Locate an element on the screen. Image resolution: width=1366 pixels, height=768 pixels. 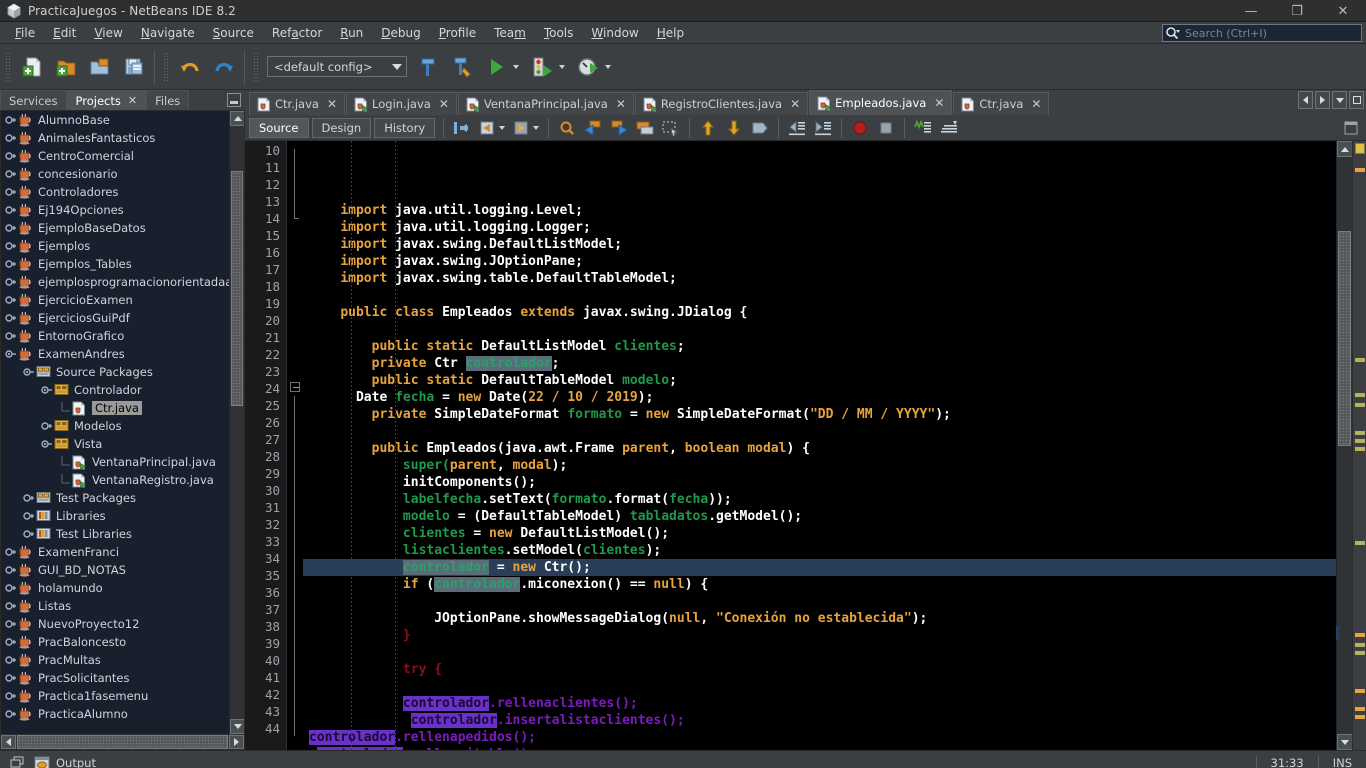
back-icon is located at coordinates (488, 128).